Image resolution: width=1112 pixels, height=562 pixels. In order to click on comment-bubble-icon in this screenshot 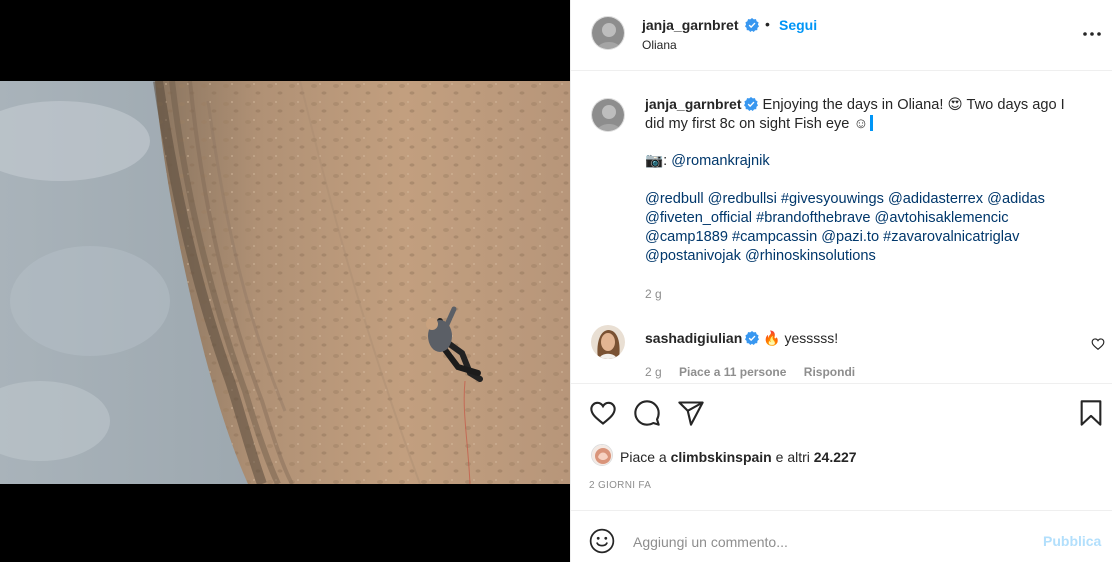, I will do `click(647, 413)`.